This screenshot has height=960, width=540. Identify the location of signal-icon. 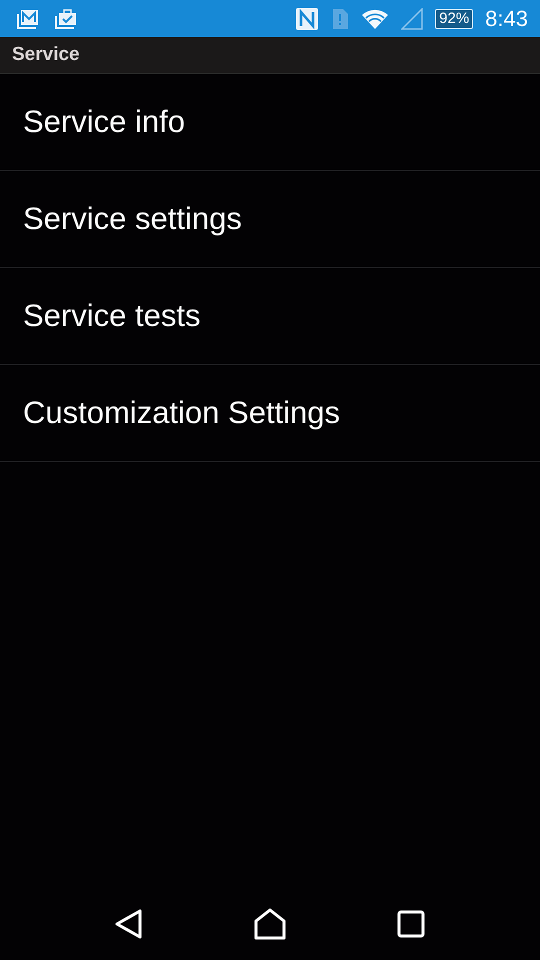
(412, 19).